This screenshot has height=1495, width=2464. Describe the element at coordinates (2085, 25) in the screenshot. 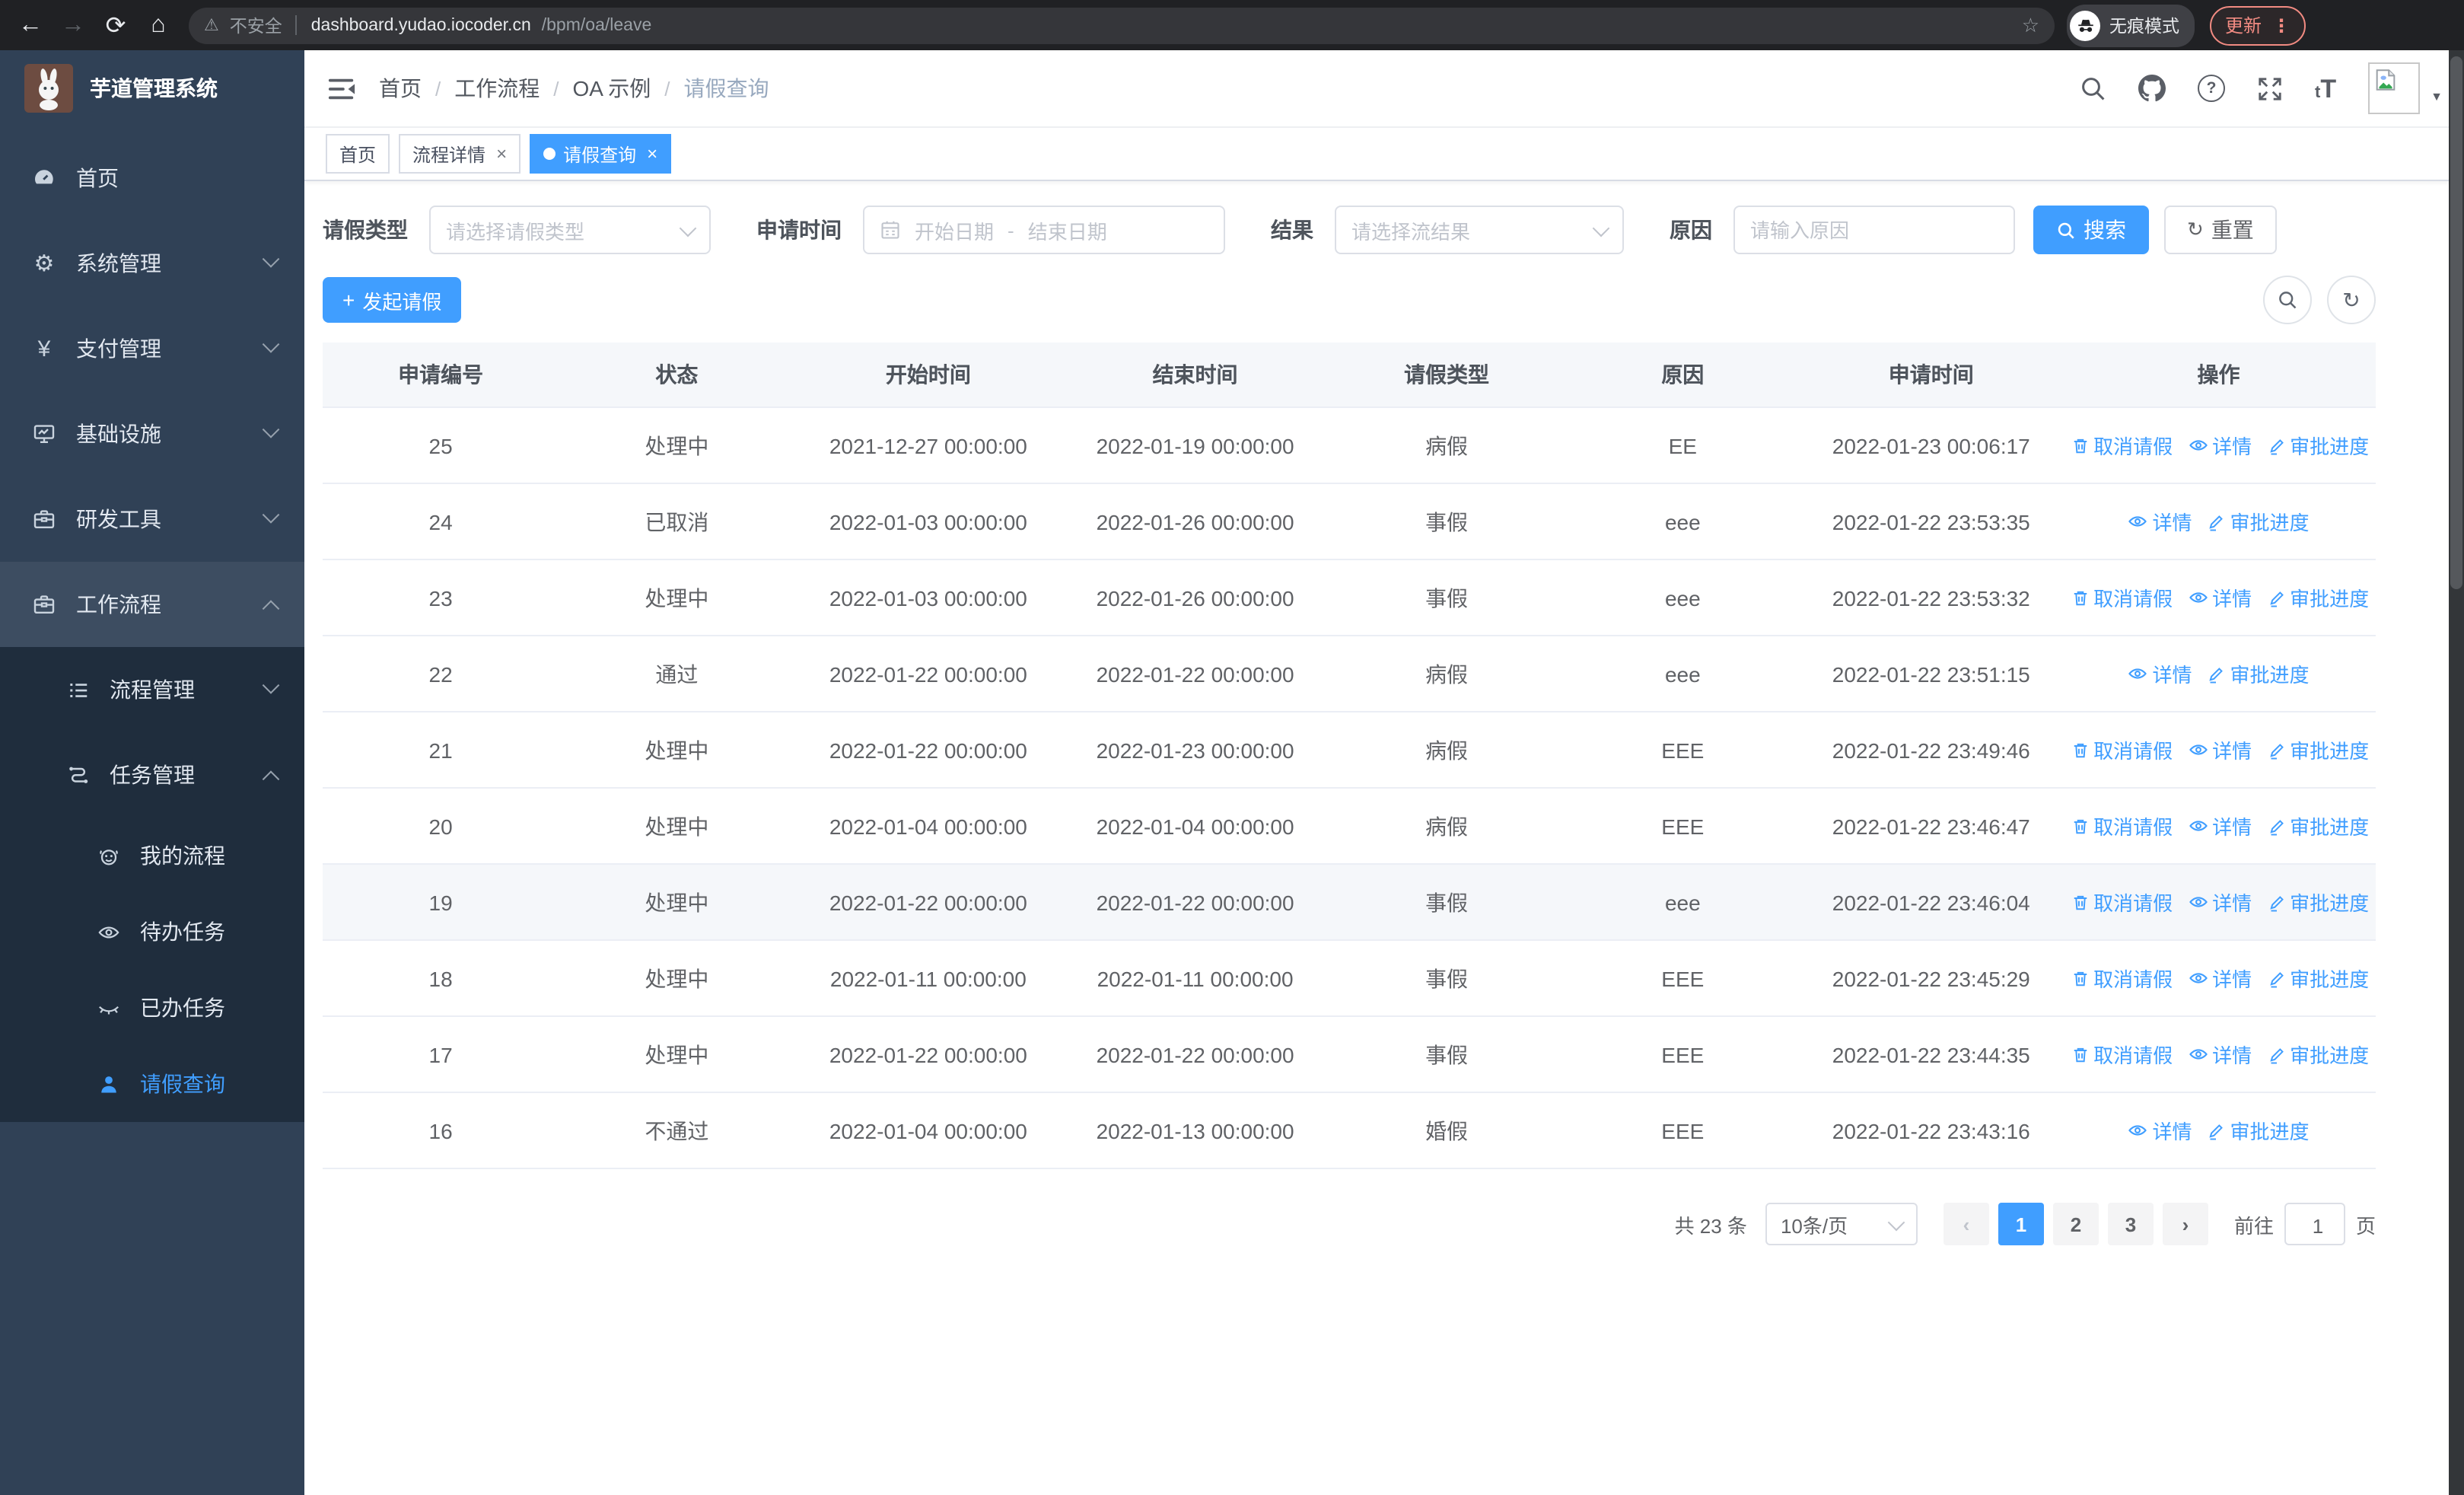

I see `incognito-icon` at that location.